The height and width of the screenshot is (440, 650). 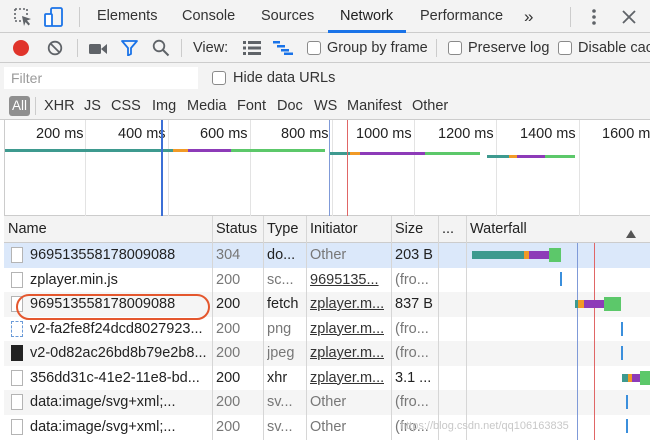 What do you see at coordinates (484, 426) in the screenshot?
I see `watermark-text: https://blog.csdn.net/qq106163835` at bounding box center [484, 426].